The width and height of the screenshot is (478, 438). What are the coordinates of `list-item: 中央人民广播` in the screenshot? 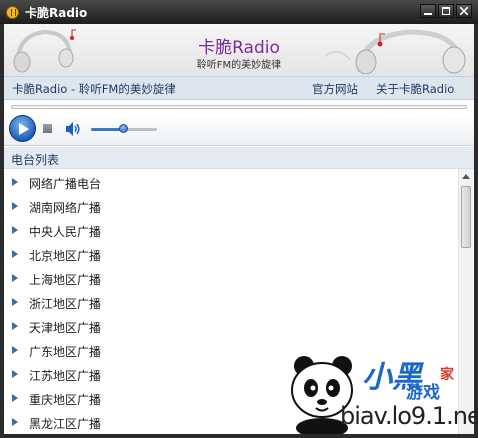 It's located at (230, 230).